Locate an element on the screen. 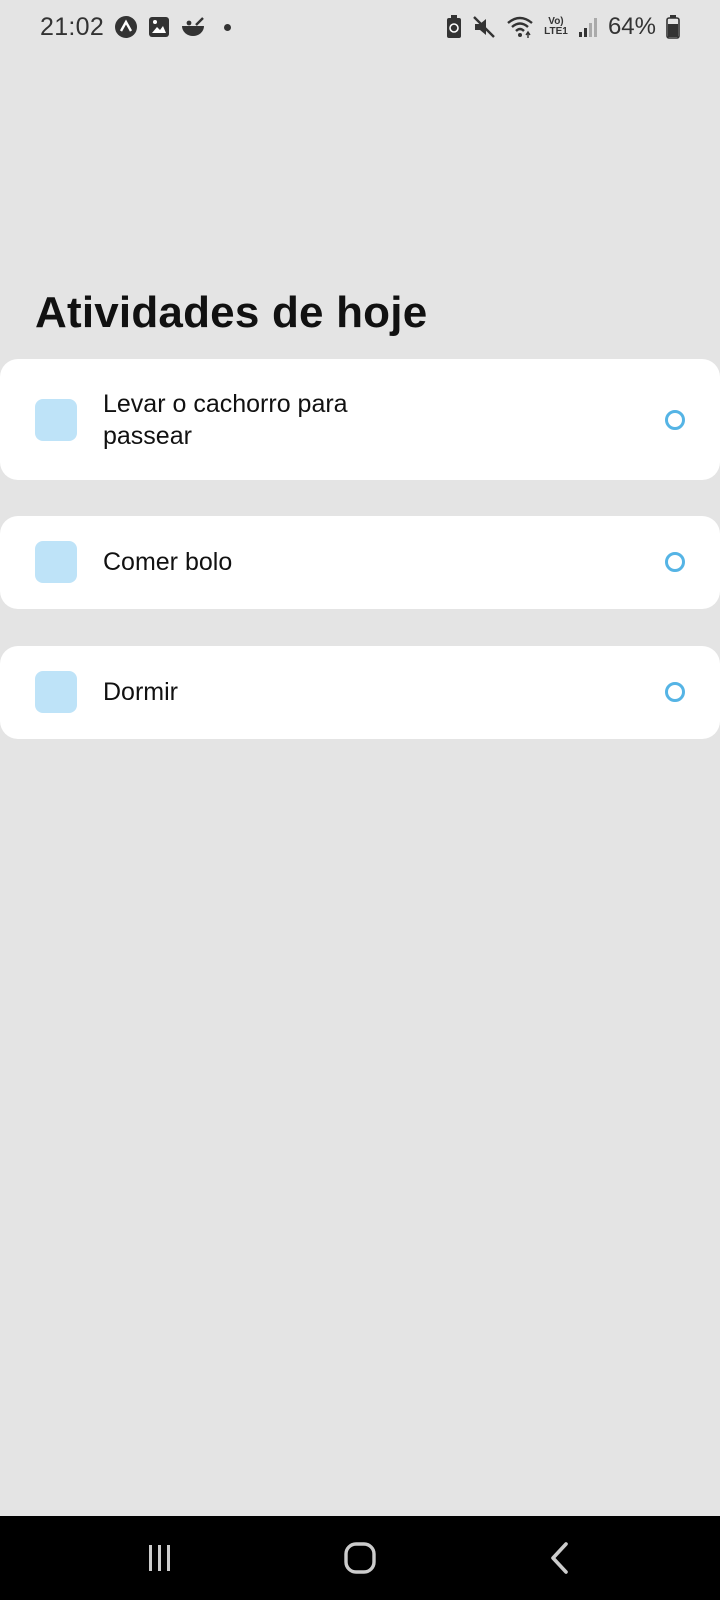  task-card: Dormir is located at coordinates (360, 692).